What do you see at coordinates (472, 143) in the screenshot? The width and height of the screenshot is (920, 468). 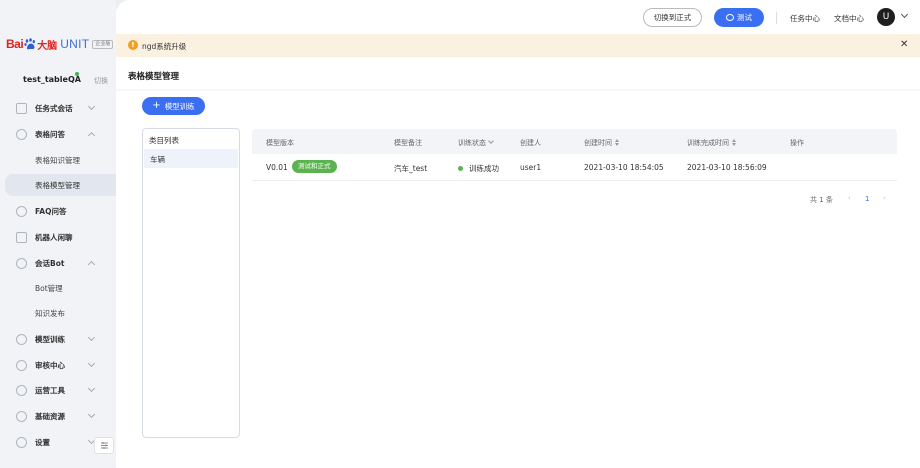 I see `column-header-status-label: 训练状态` at bounding box center [472, 143].